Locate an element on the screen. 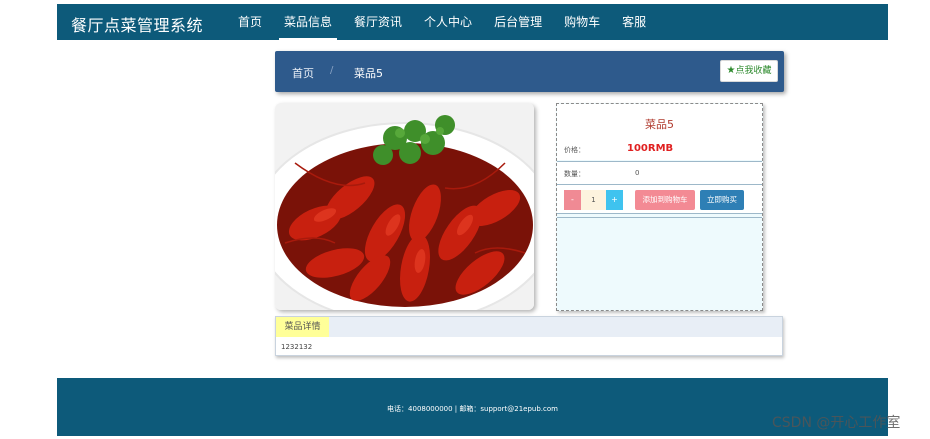 This screenshot has height=439, width=930. favorite-button: ★点我收藏 is located at coordinates (749, 71).